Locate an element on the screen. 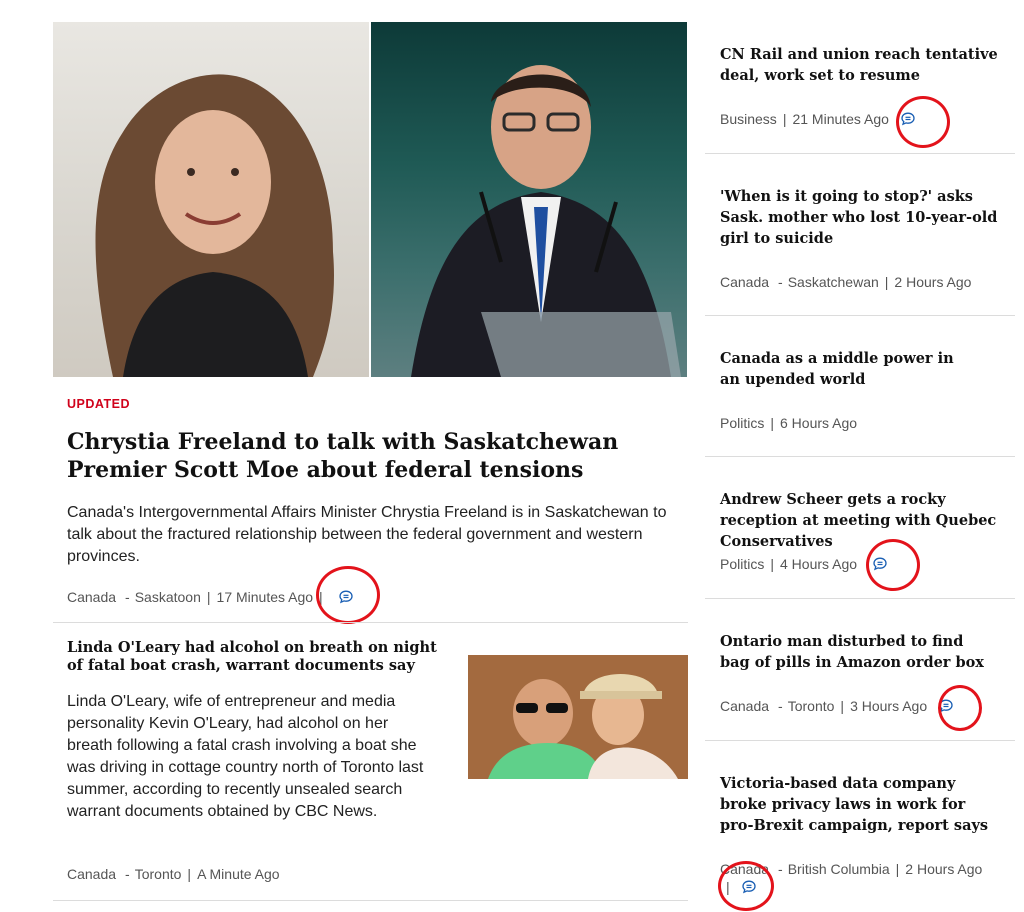  sidebar-meta: Canada - Toronto | 3 Hours Ago is located at coordinates (839, 706).